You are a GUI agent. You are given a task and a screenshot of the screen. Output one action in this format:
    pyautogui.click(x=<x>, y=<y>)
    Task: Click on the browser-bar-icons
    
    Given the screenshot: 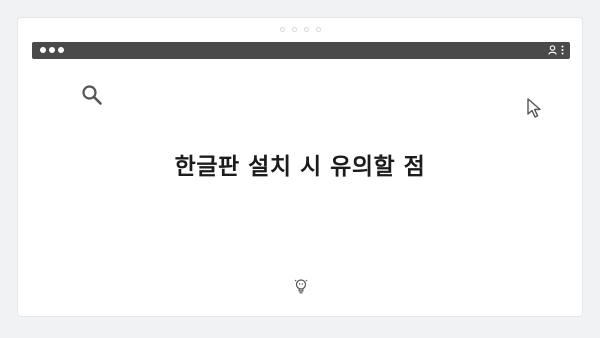 What is the action you would take?
    pyautogui.click(x=556, y=50)
    